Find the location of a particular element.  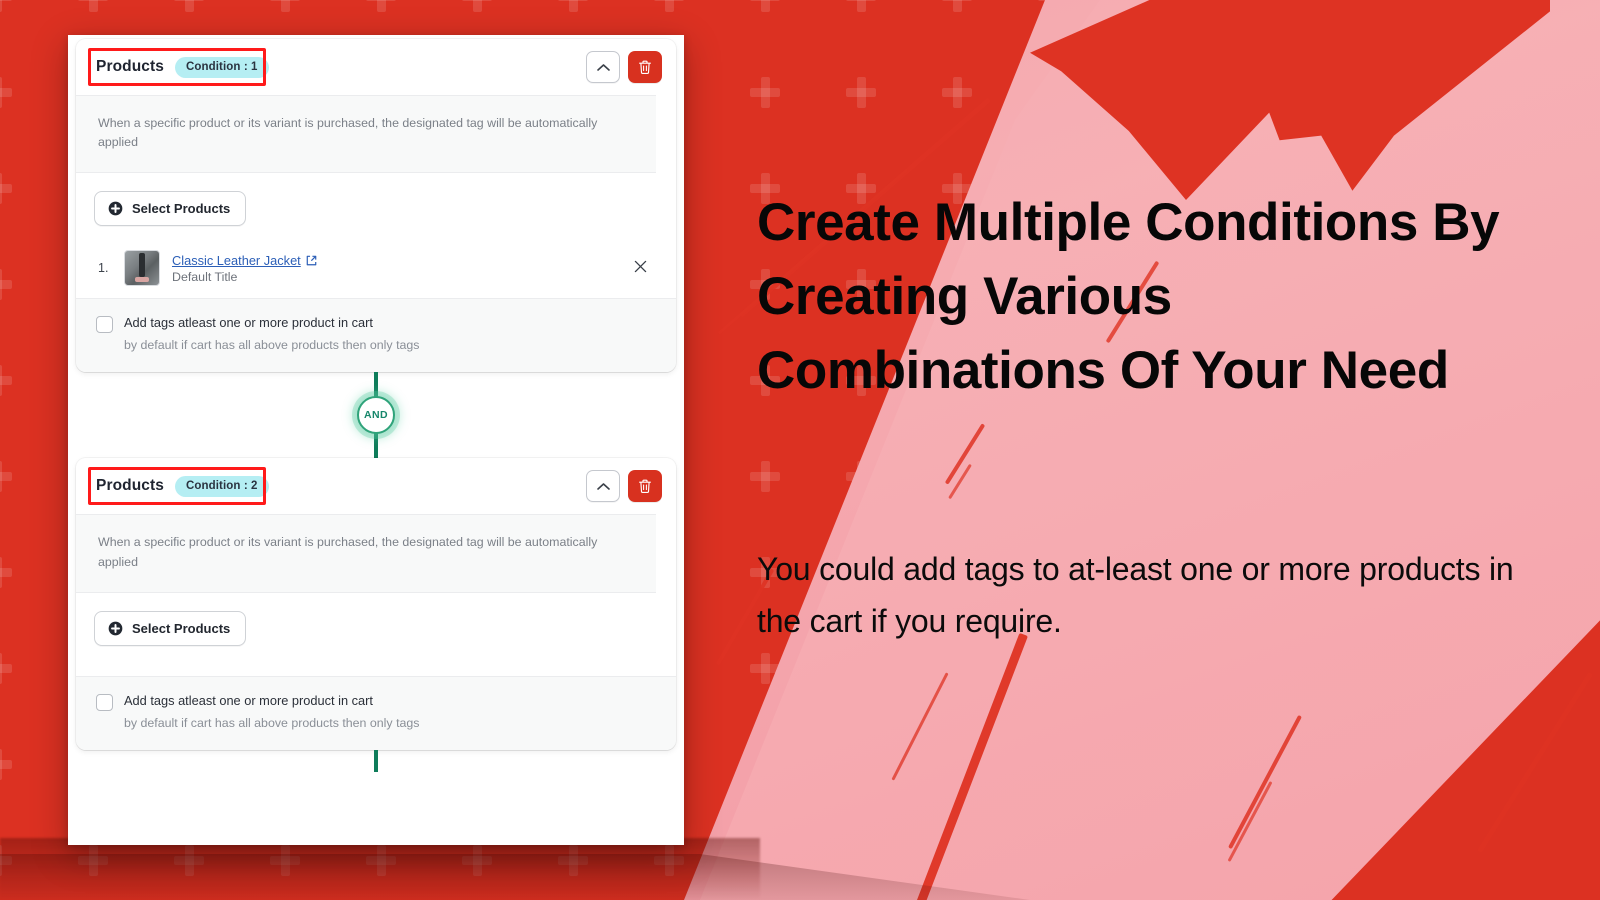

condition-2-delete-button is located at coordinates (645, 486).